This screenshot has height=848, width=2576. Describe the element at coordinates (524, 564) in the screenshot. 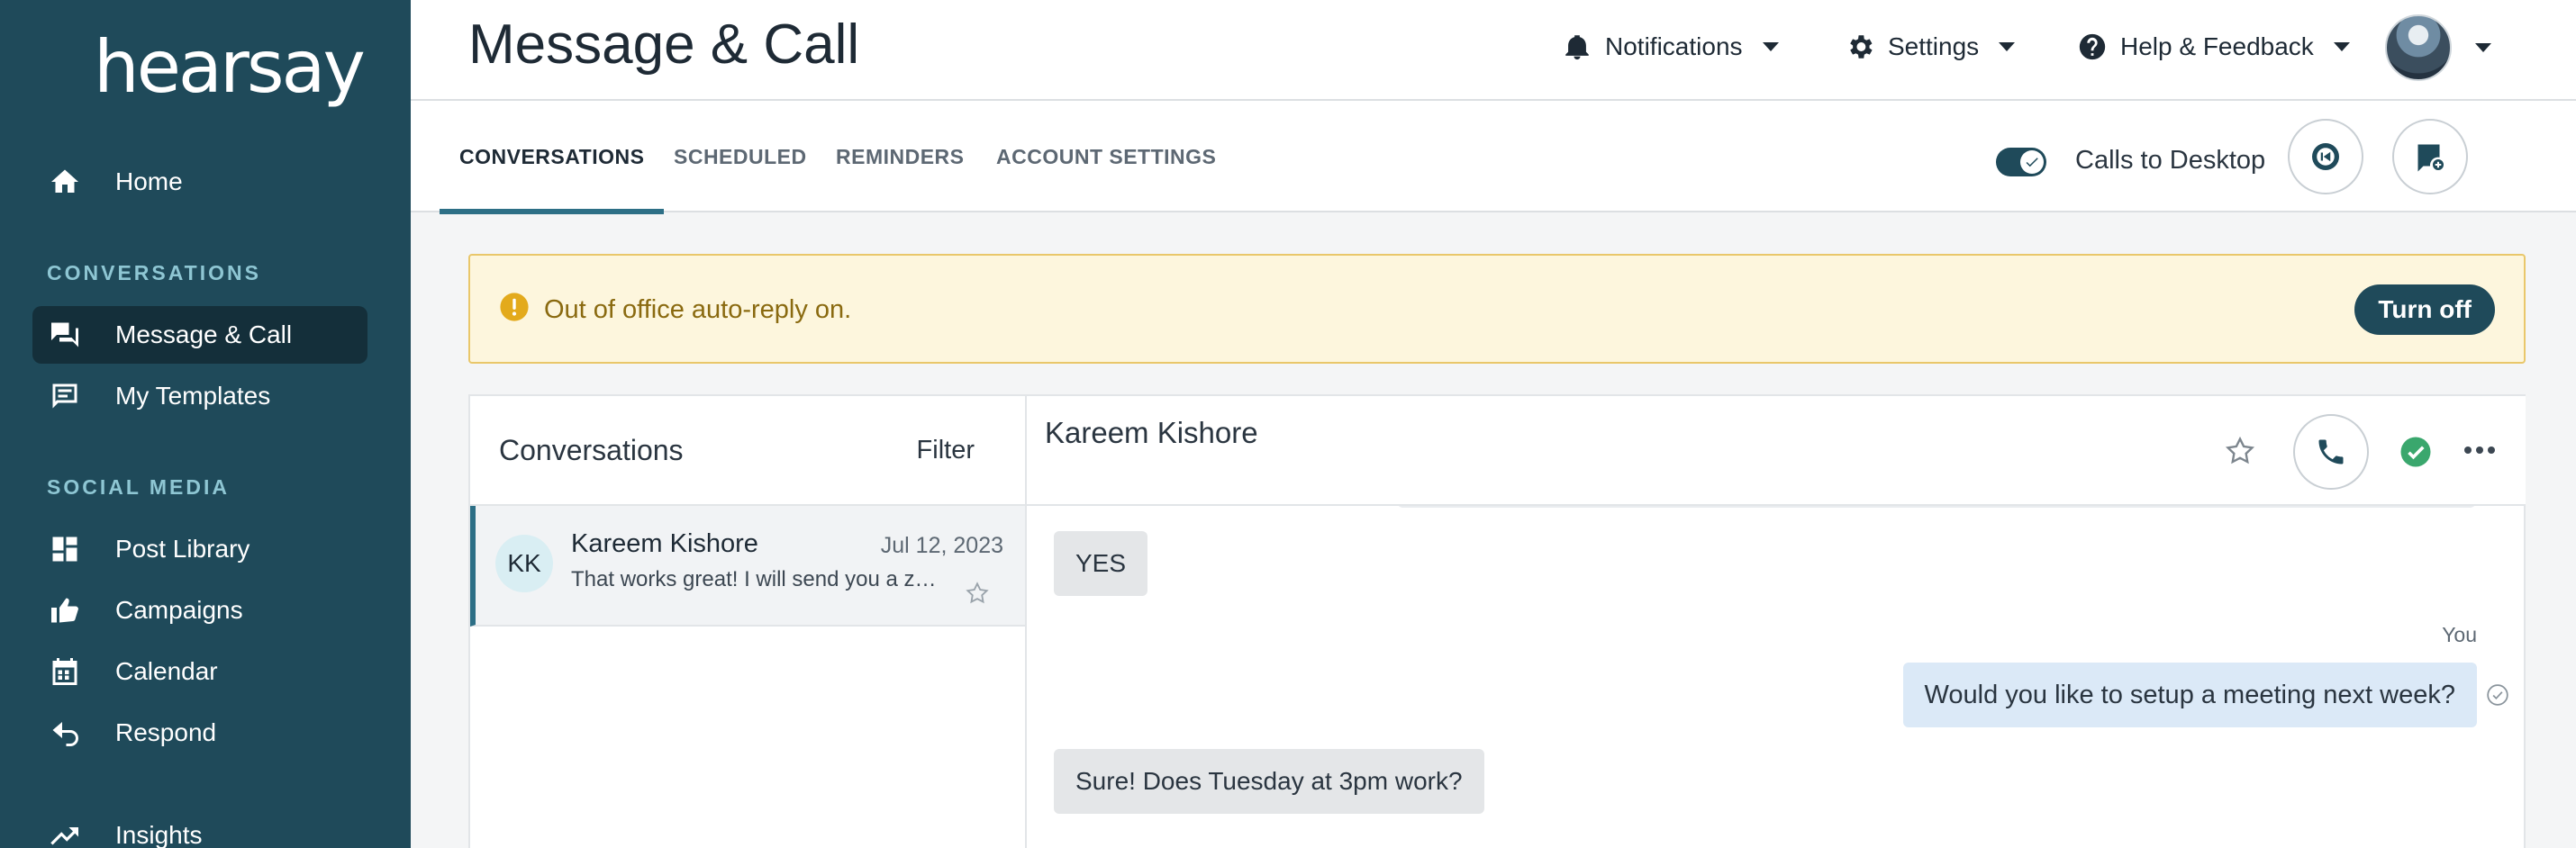

I see `contact-initials-avatar: KK` at that location.